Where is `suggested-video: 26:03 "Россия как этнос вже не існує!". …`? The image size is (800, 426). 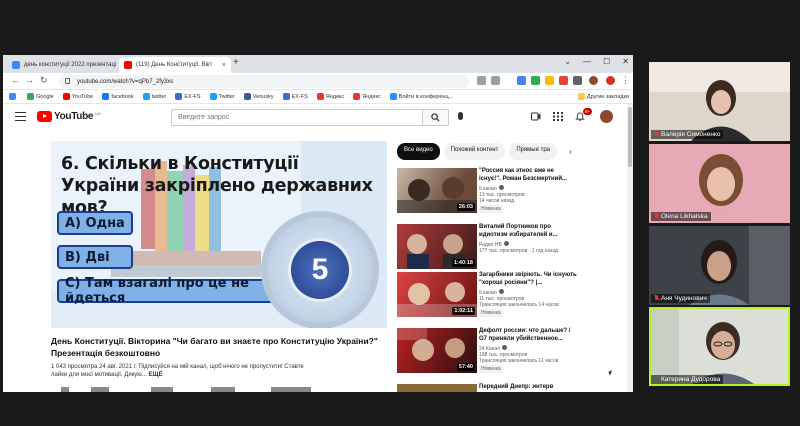
suggested-video: 26:03 "Россия как этнос вже не існує!". … is located at coordinates (488, 193).